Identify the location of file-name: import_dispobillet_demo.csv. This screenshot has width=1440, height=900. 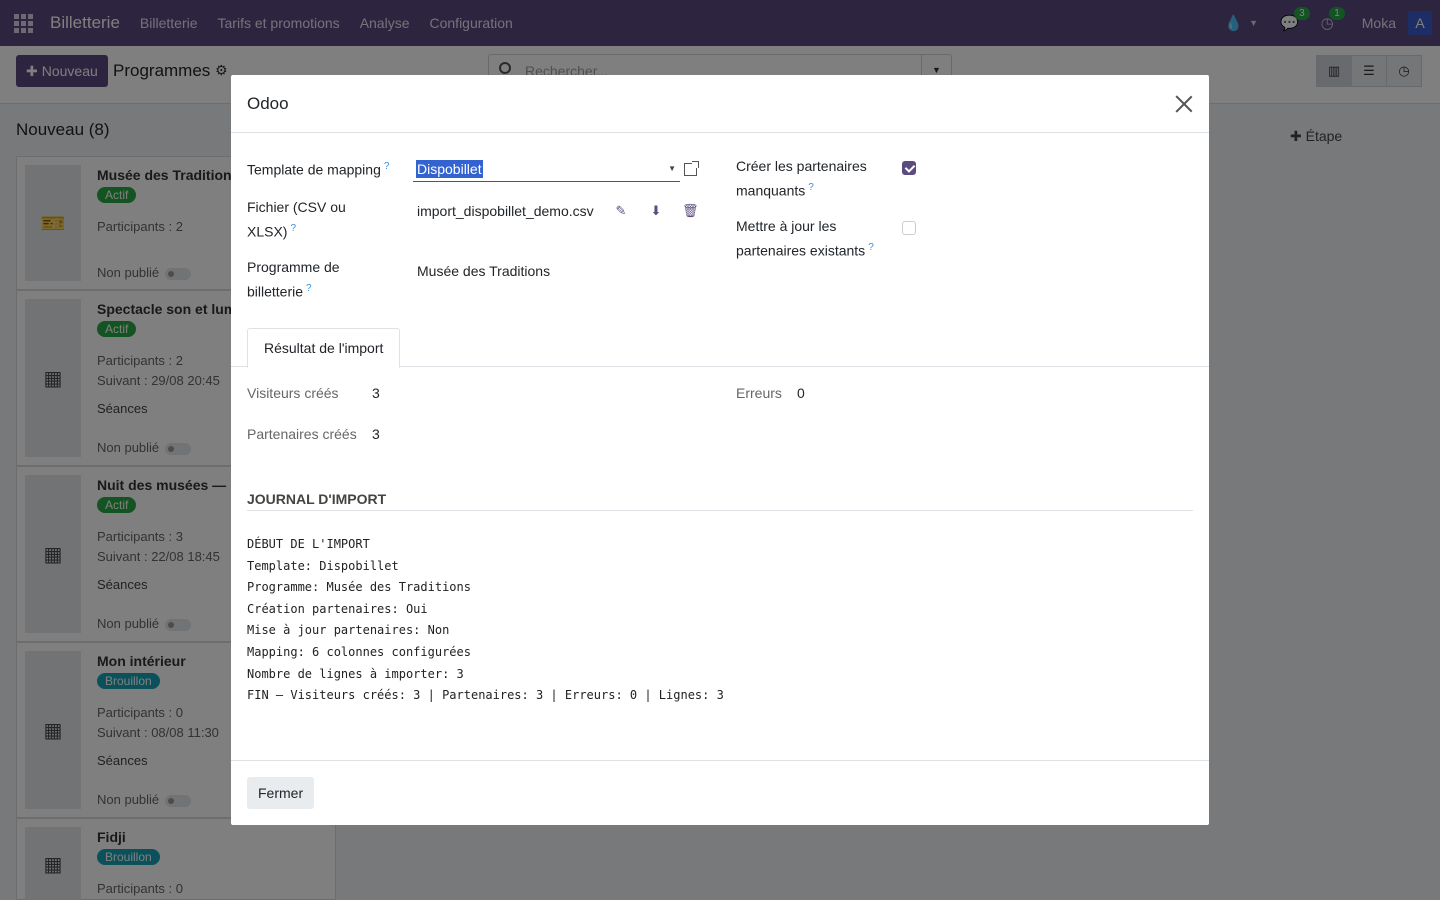
(505, 211).